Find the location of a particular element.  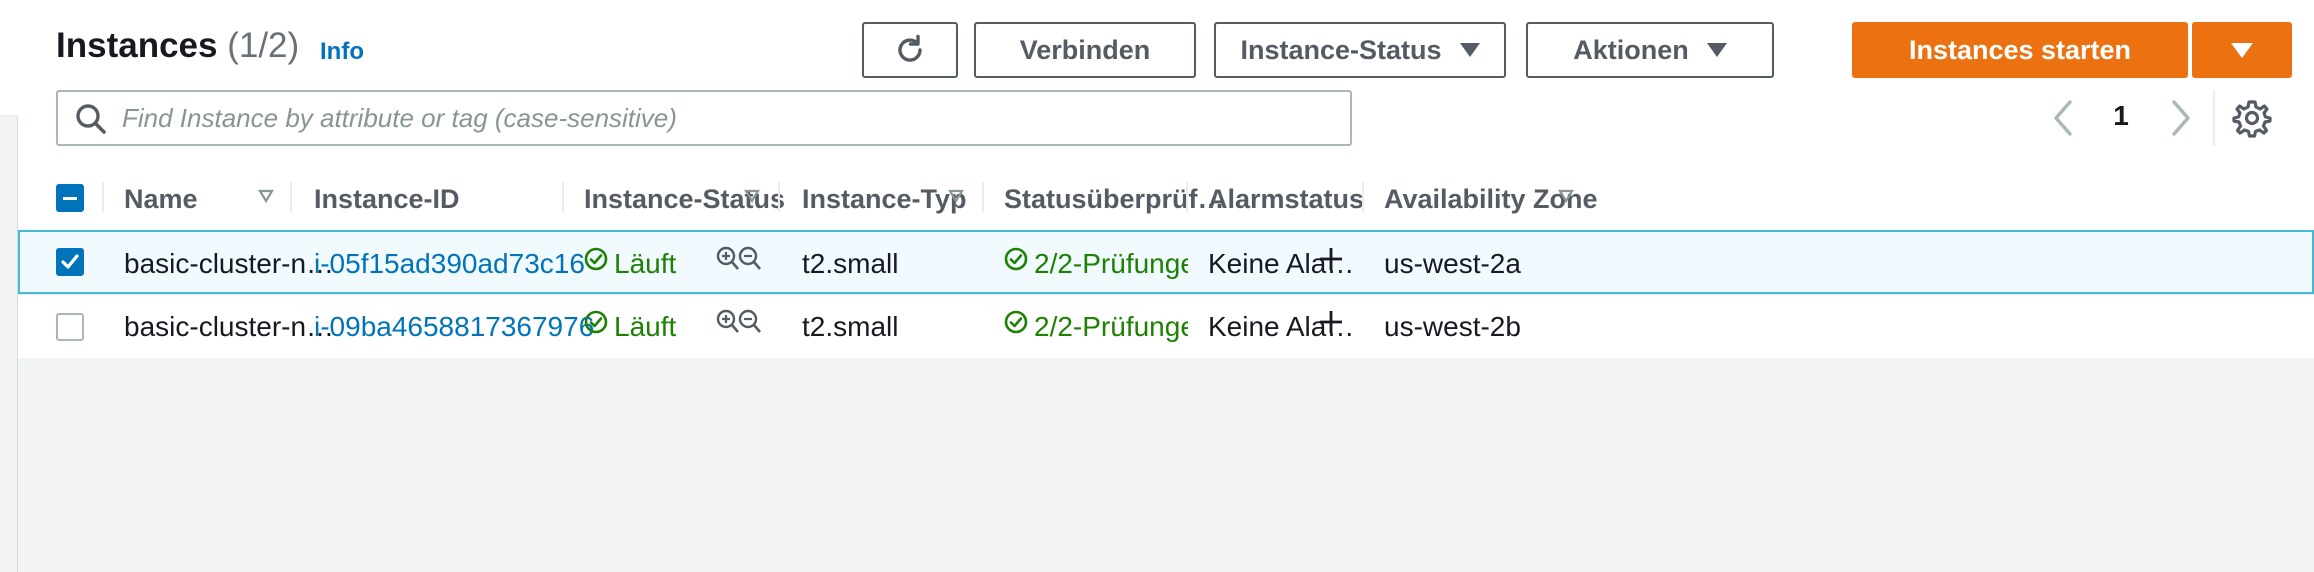

info-link: Info is located at coordinates (342, 52).